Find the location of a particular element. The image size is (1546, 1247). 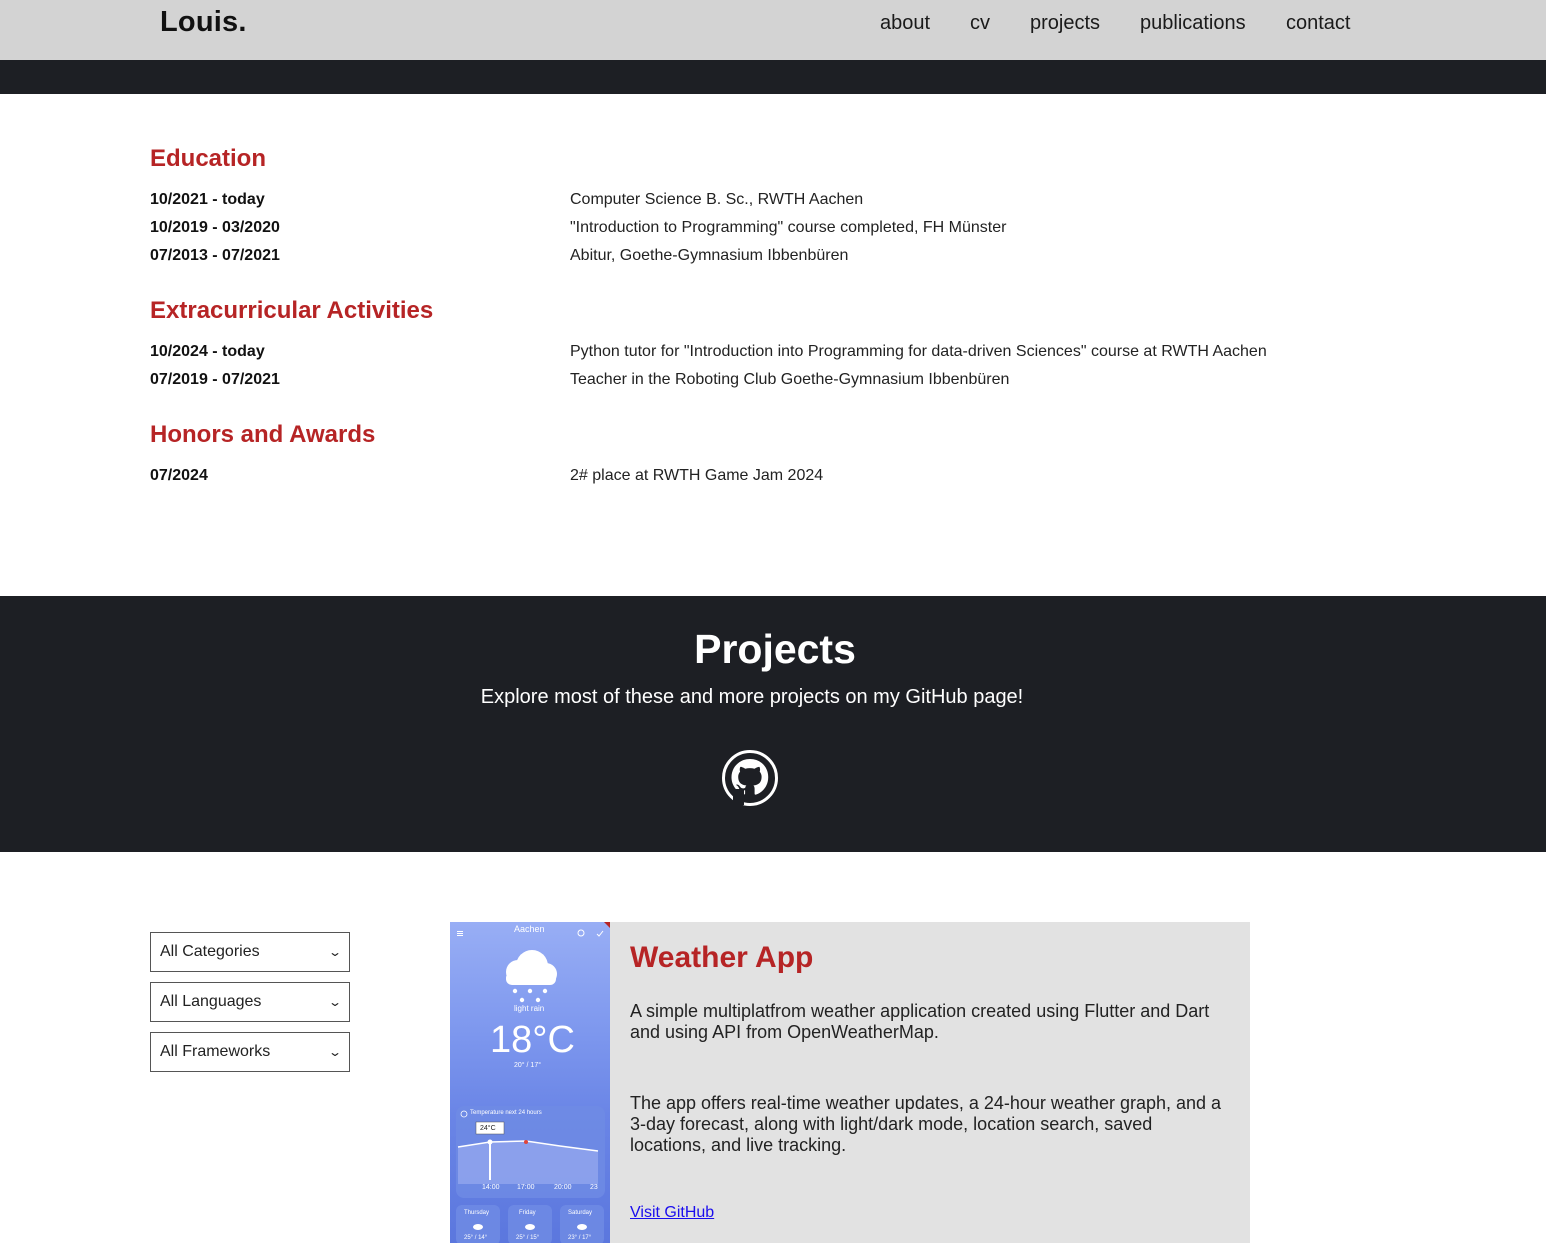

screenshot-condition: light rain is located at coordinates (529, 1008).